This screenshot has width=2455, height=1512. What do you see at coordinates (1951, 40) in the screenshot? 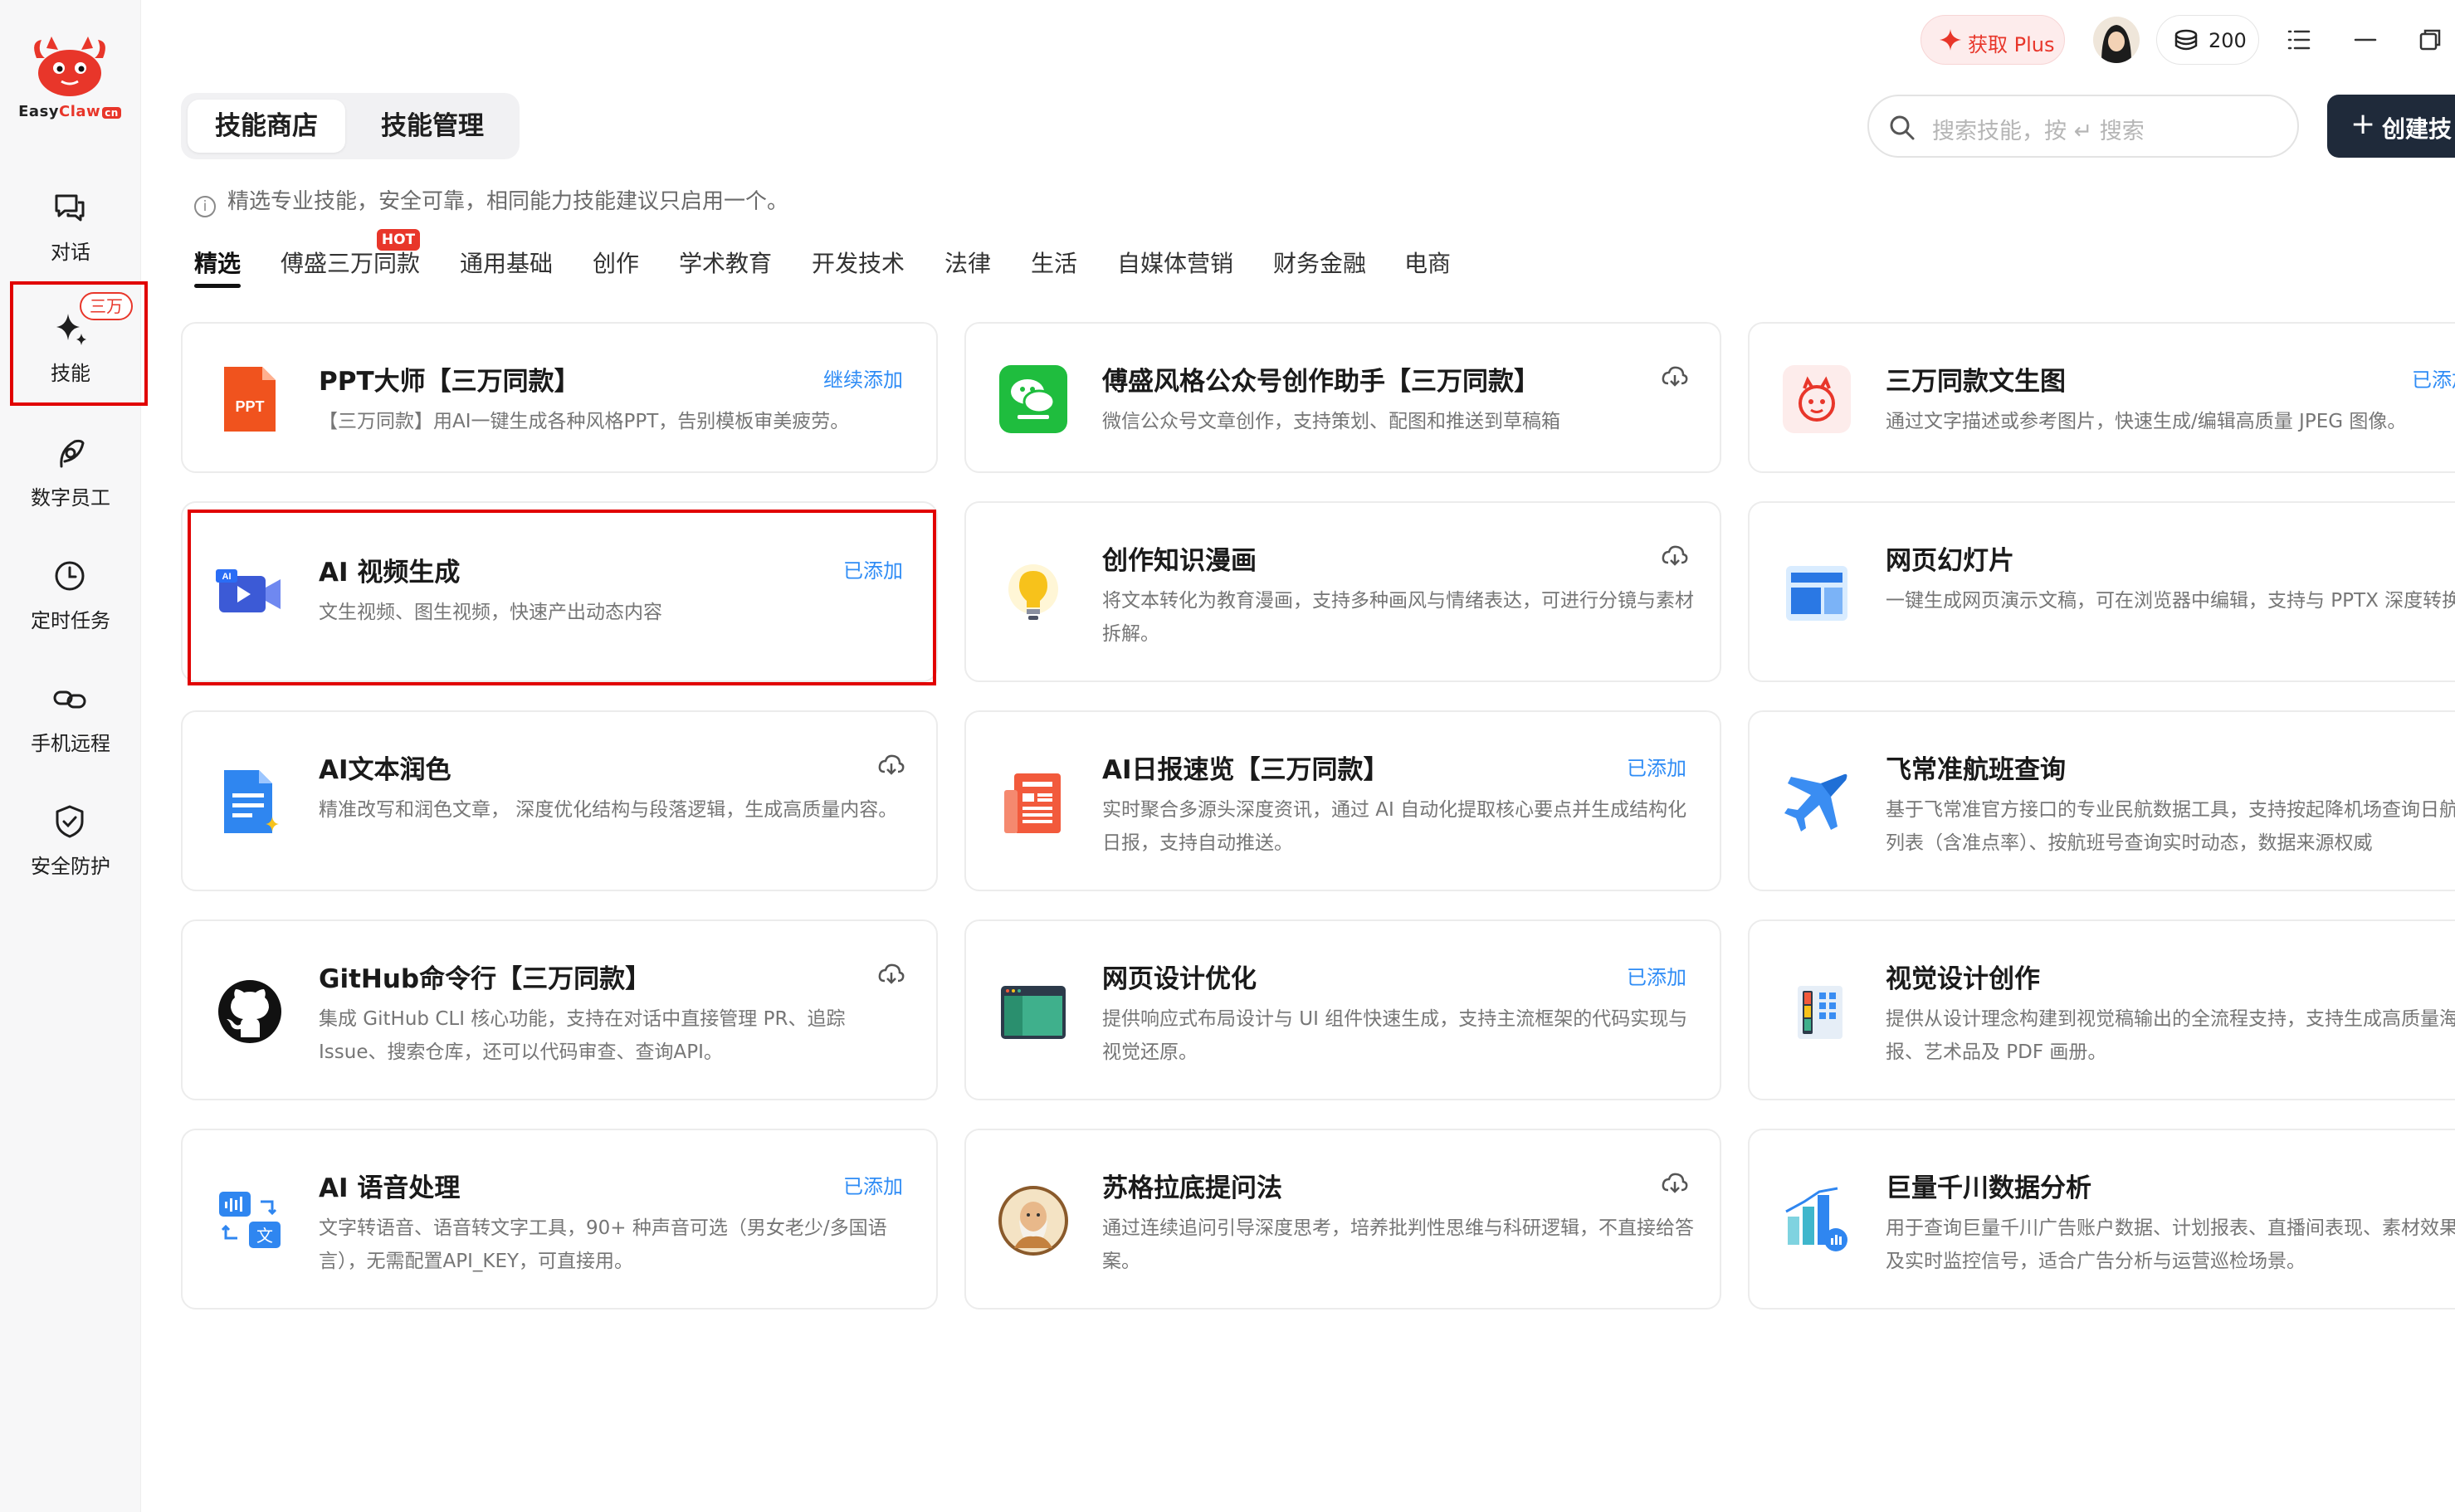
I see `sparkle-icon` at bounding box center [1951, 40].